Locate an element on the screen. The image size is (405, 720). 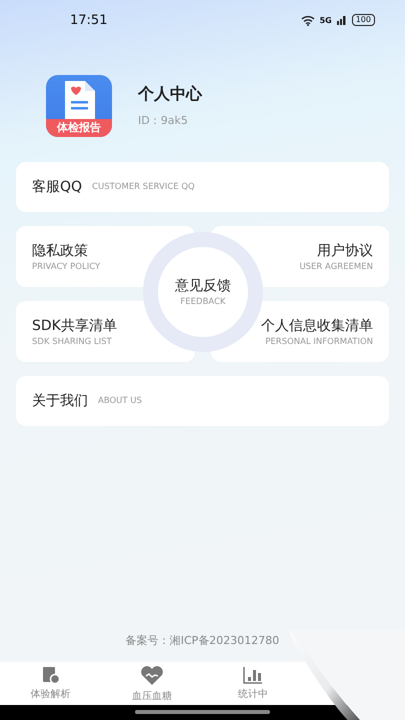
menu-title: 关于我们 is located at coordinates (60, 401).